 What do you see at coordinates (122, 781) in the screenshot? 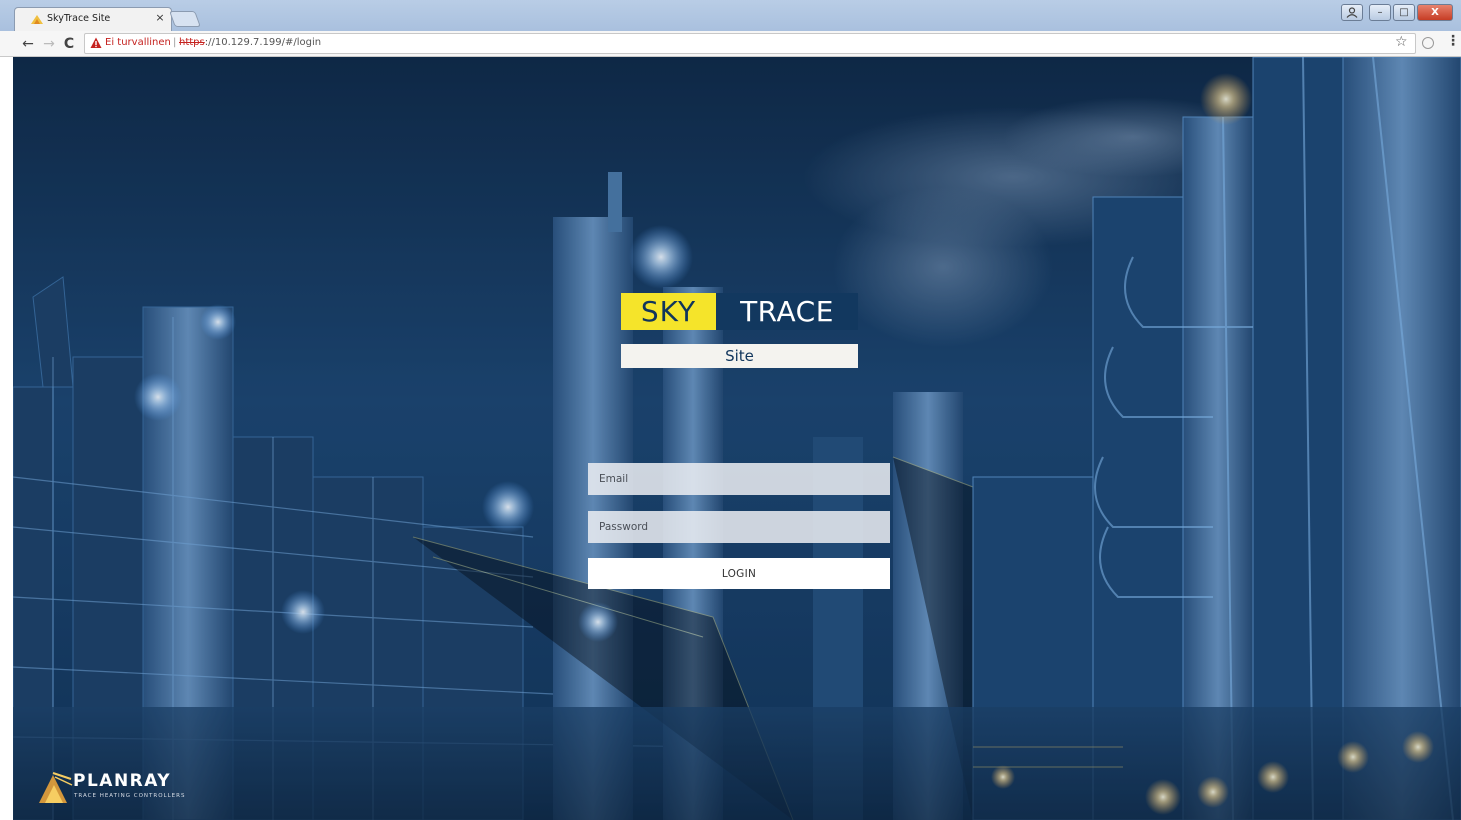
I see `brand-name: PLANRAY` at bounding box center [122, 781].